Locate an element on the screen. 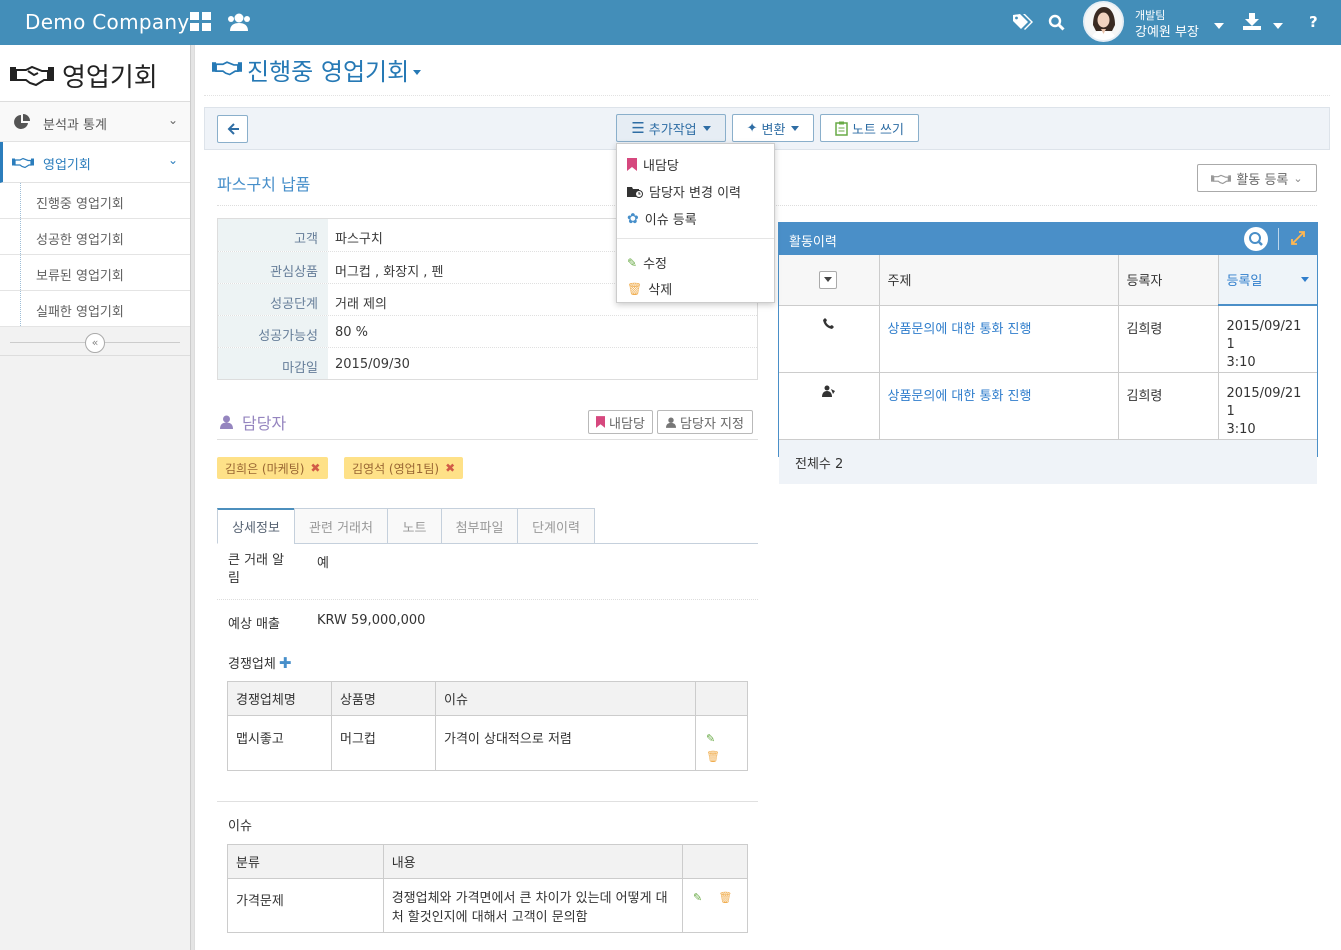 The height and width of the screenshot is (950, 1341). activity-time: 3:10 is located at coordinates (1241, 429).